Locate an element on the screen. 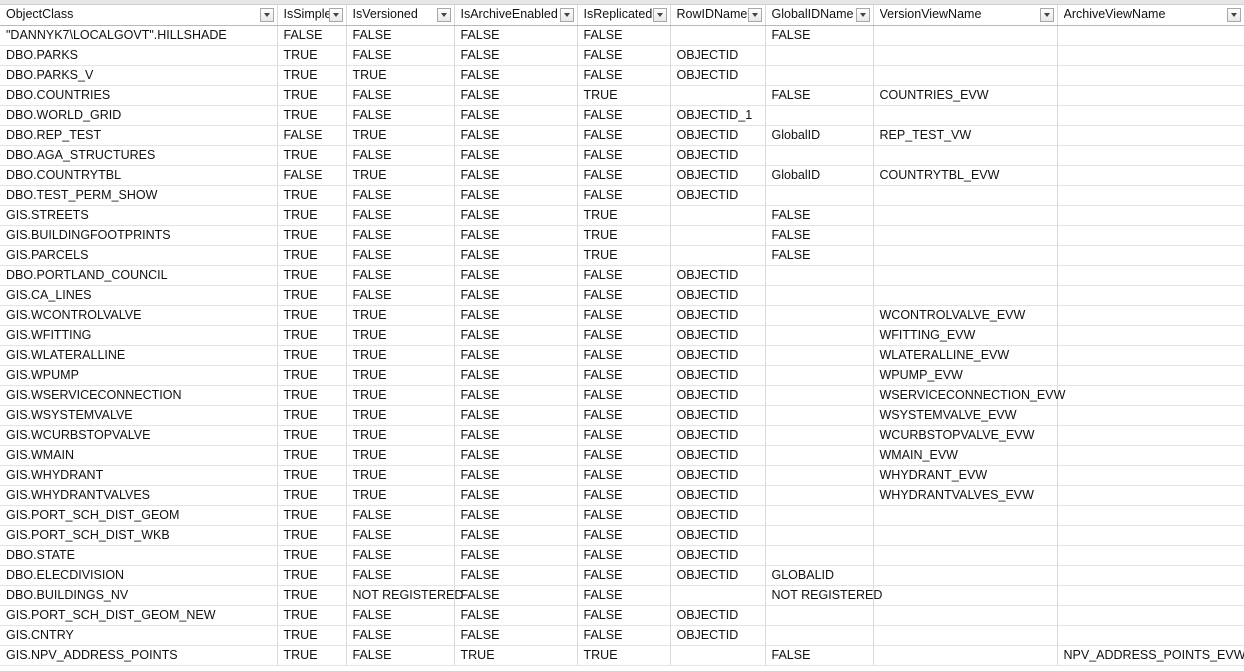 The image size is (1244, 671). cell-objectclass: DBO.TEST_PERM_SHOW is located at coordinates (139, 195).